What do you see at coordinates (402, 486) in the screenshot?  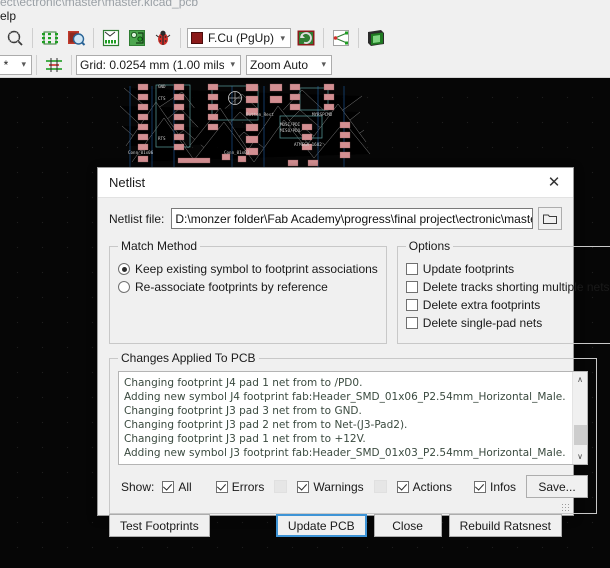 I see `filter-actions-icon` at bounding box center [402, 486].